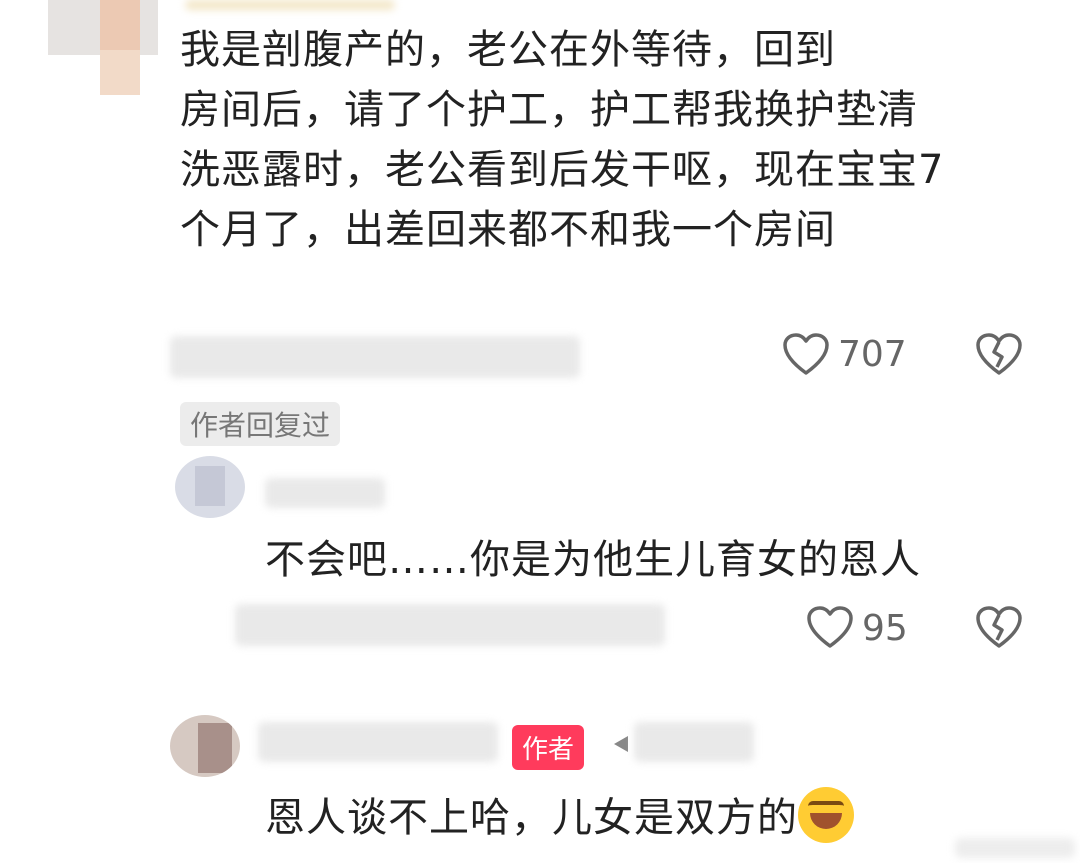 The width and height of the screenshot is (1080, 863). What do you see at coordinates (562, 170) in the screenshot?
I see `comment-line: 洗恶露时，老公看到后发干呕，现在宝宝7` at bounding box center [562, 170].